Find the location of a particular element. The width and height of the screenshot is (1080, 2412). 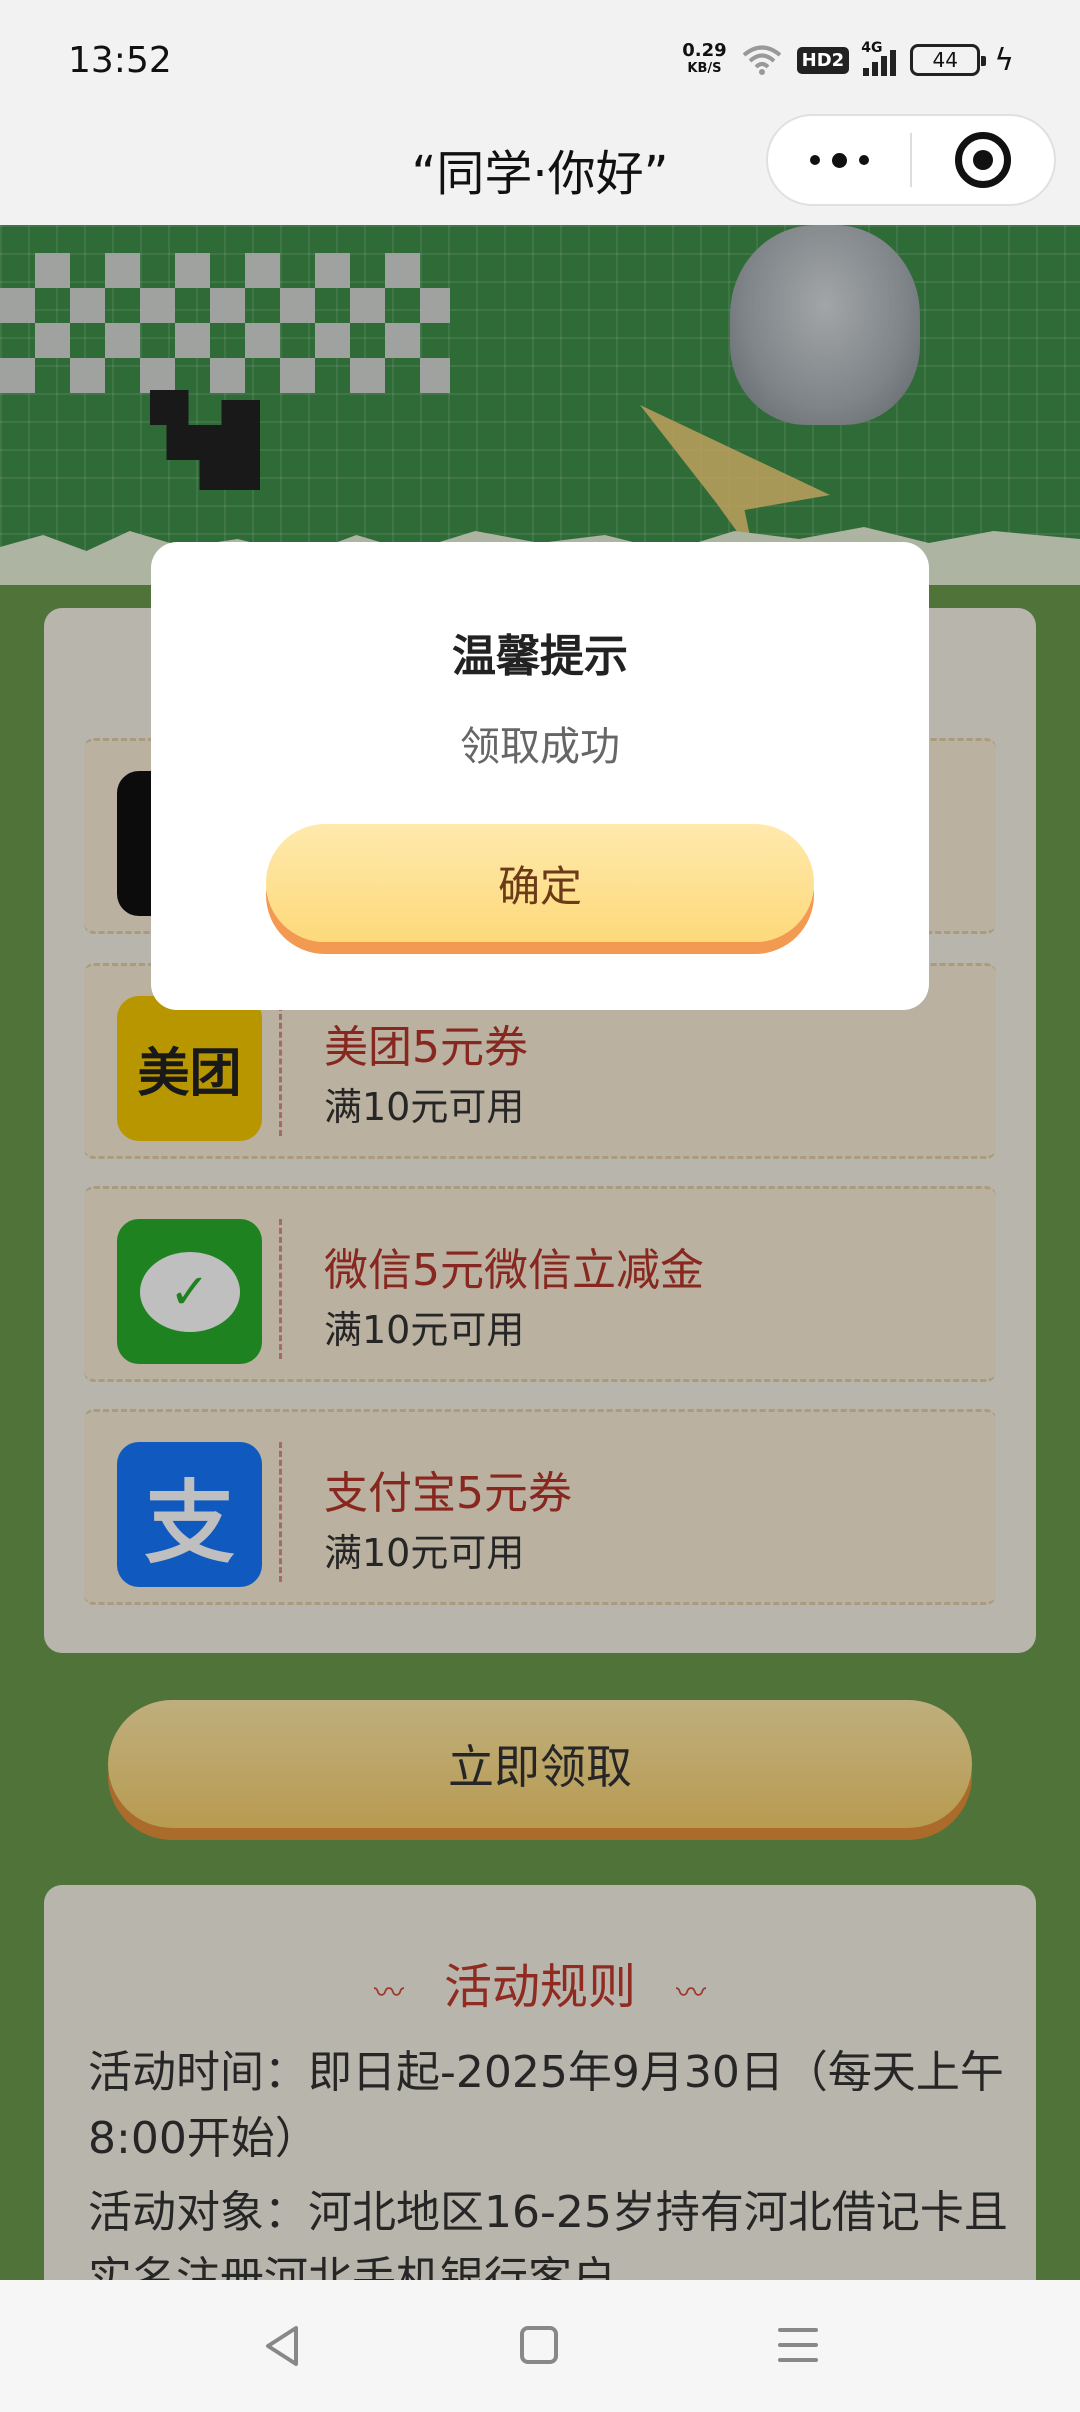

wifi-icon is located at coordinates (761, 60).